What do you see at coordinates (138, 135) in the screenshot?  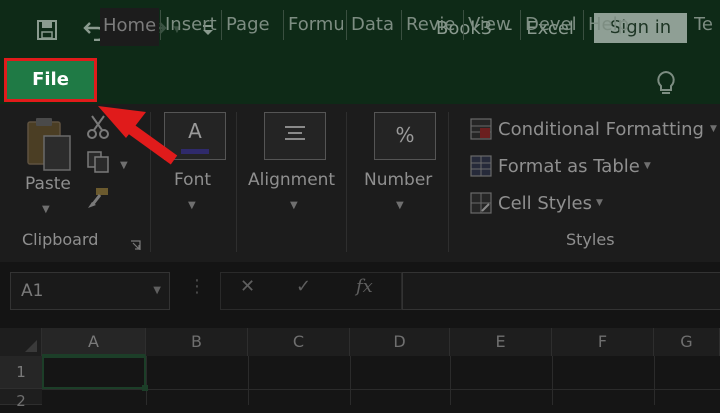 I see `tutorial-arrow-icon` at bounding box center [138, 135].